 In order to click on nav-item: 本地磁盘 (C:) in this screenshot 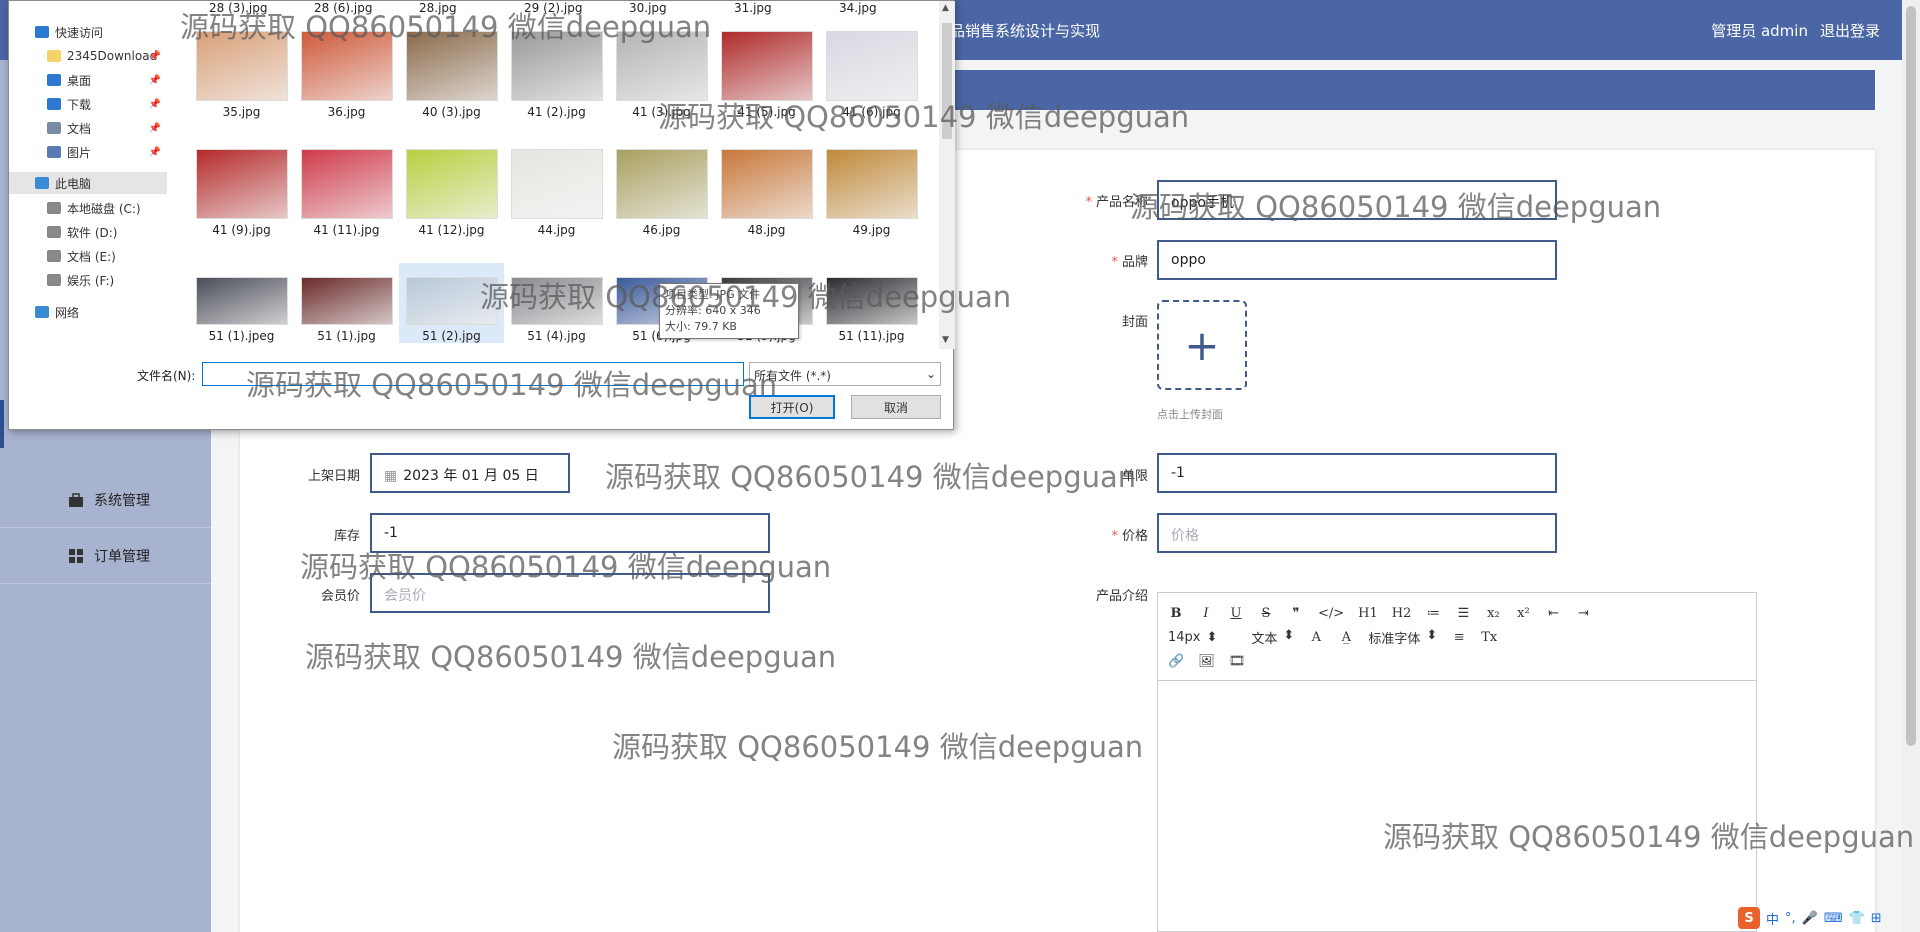, I will do `click(88, 208)`.